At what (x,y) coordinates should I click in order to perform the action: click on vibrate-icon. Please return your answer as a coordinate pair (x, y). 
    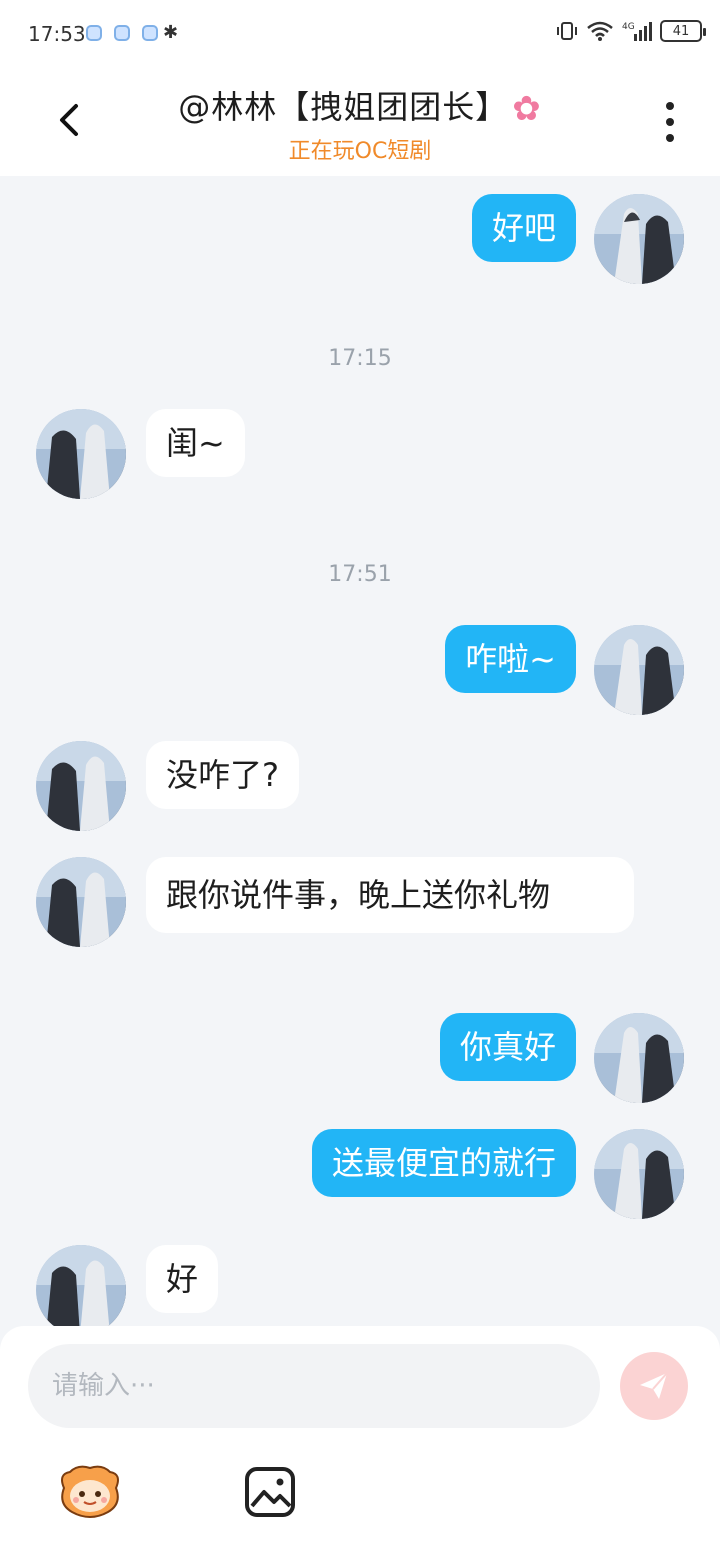
    Looking at the image, I should click on (567, 31).